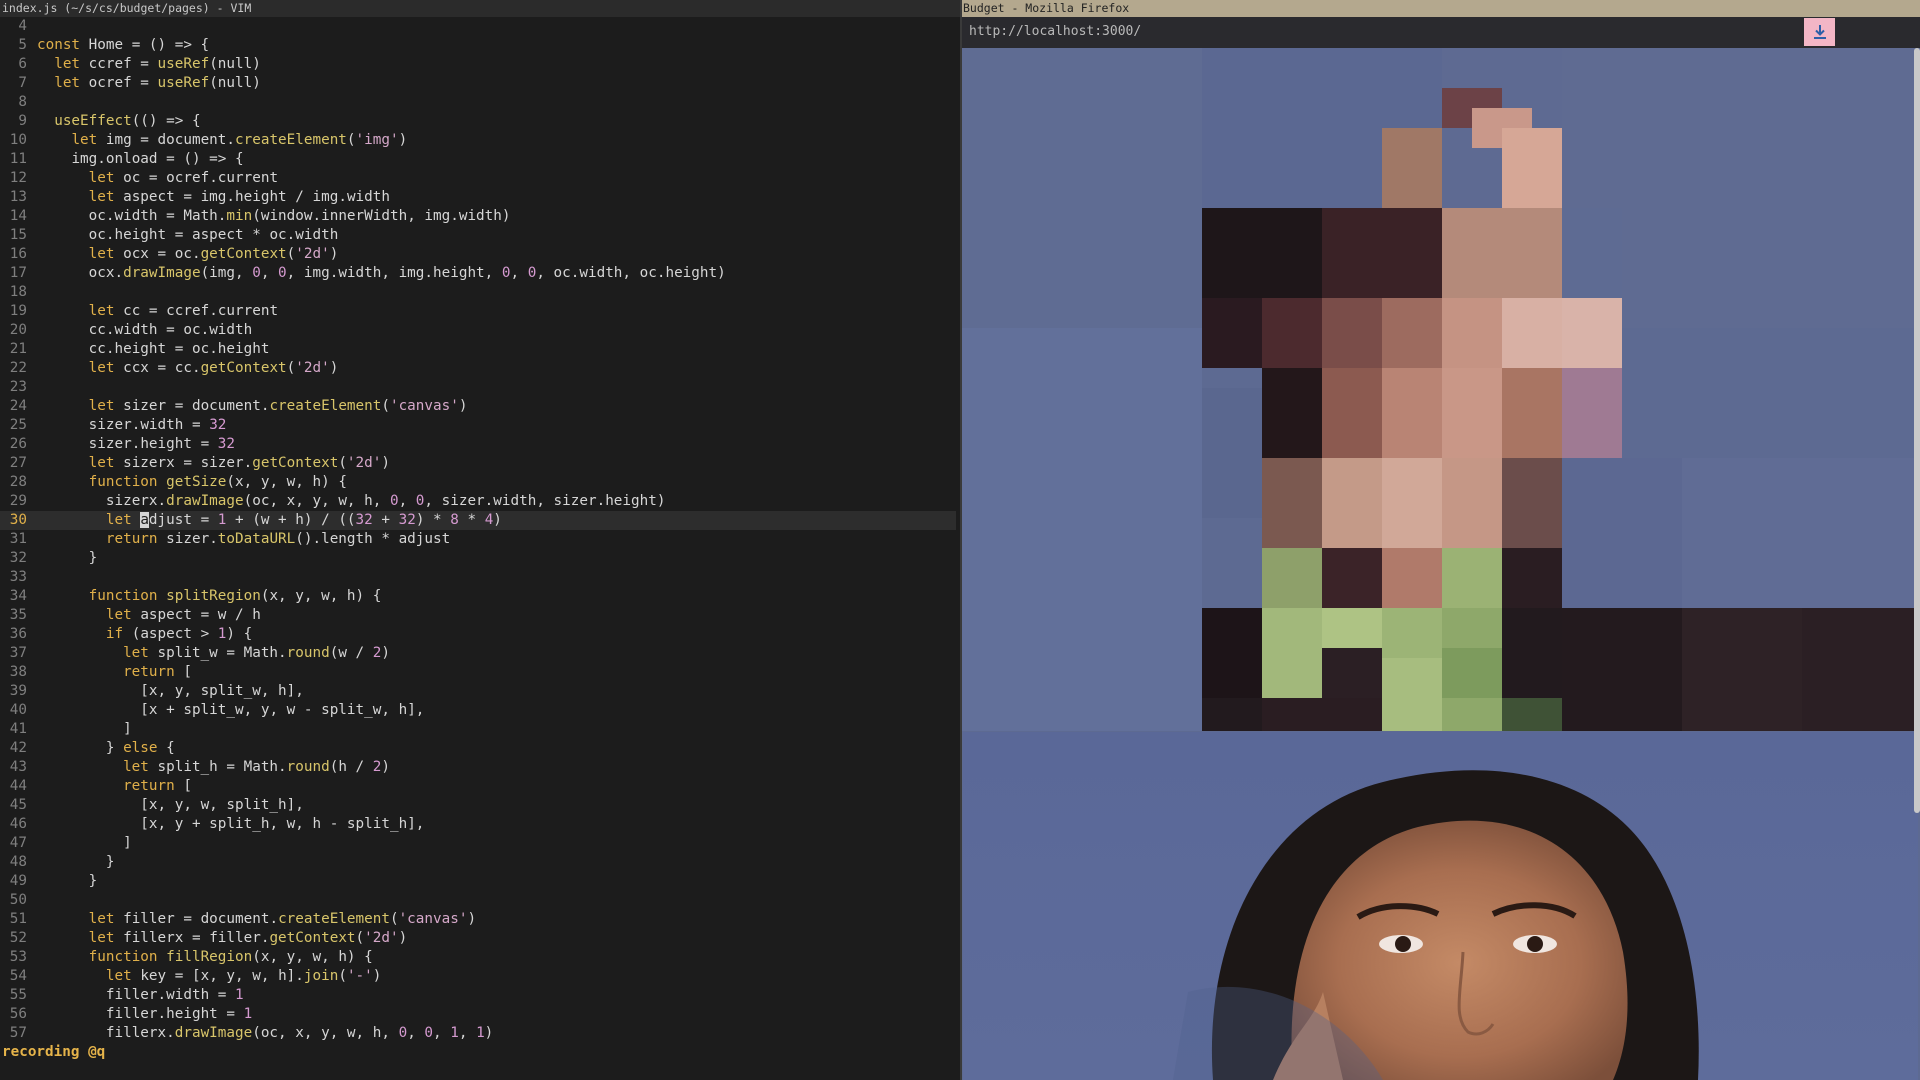 This screenshot has width=1920, height=1080. I want to click on code-line: 27 let sizerx = sizer.getContext('2d'), so click(478, 463).